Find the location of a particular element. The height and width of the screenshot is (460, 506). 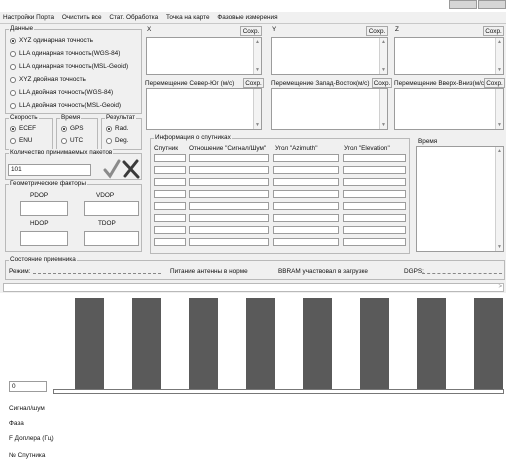

phase-label: Фаза is located at coordinates (16, 423).